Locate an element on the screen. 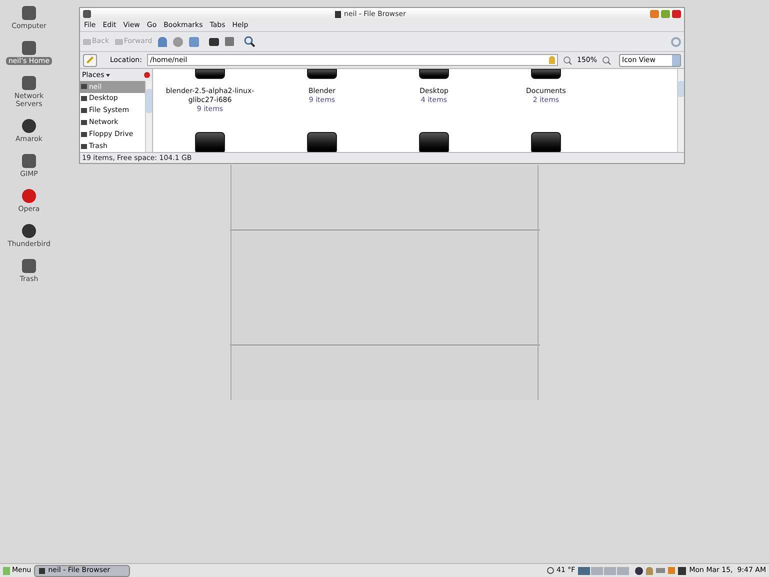 The image size is (769, 577). app-icon is located at coordinates (338, 14).